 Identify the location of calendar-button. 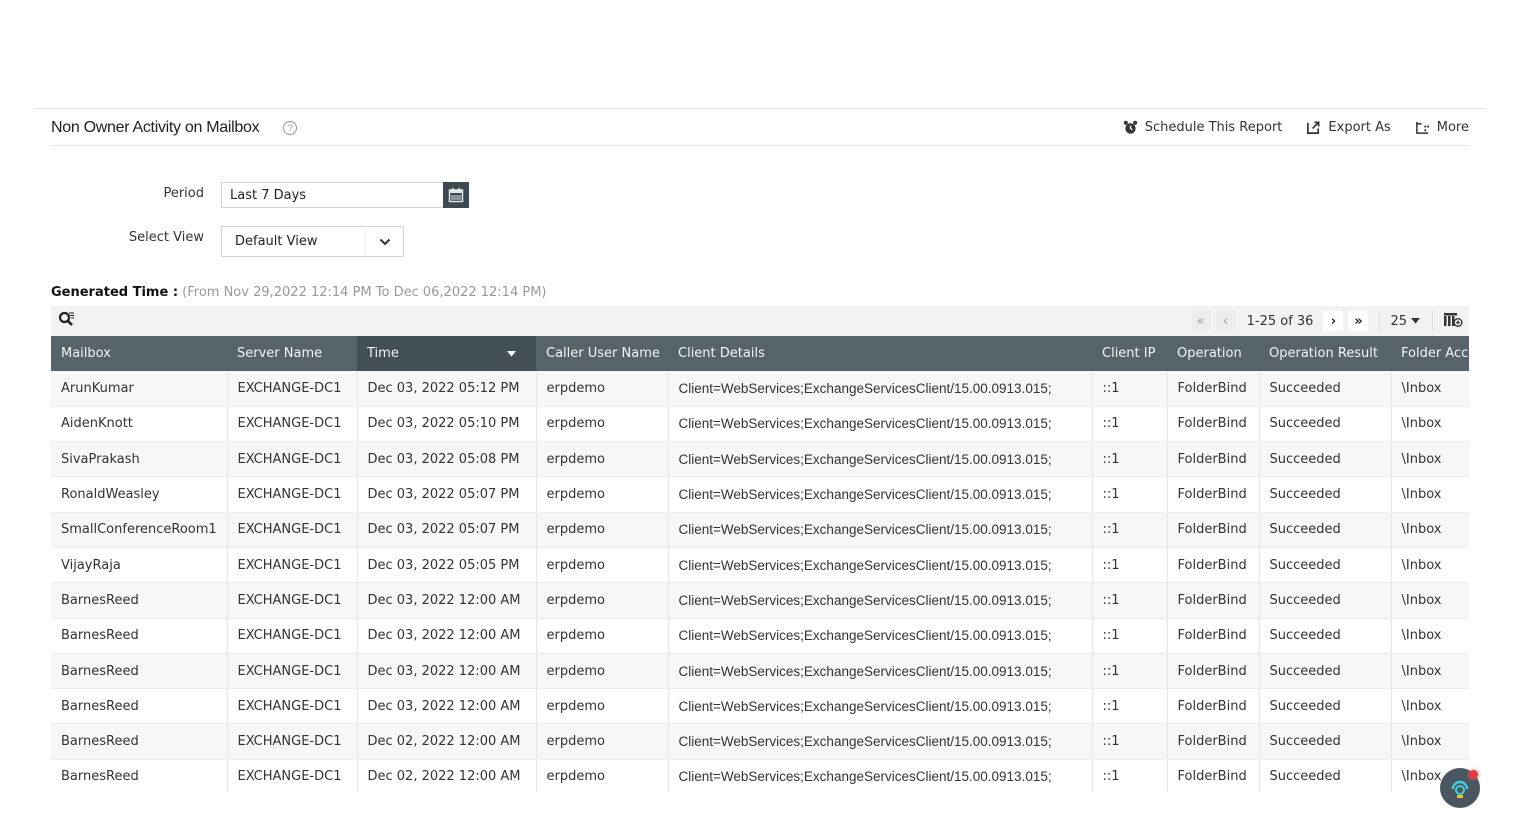
(456, 195).